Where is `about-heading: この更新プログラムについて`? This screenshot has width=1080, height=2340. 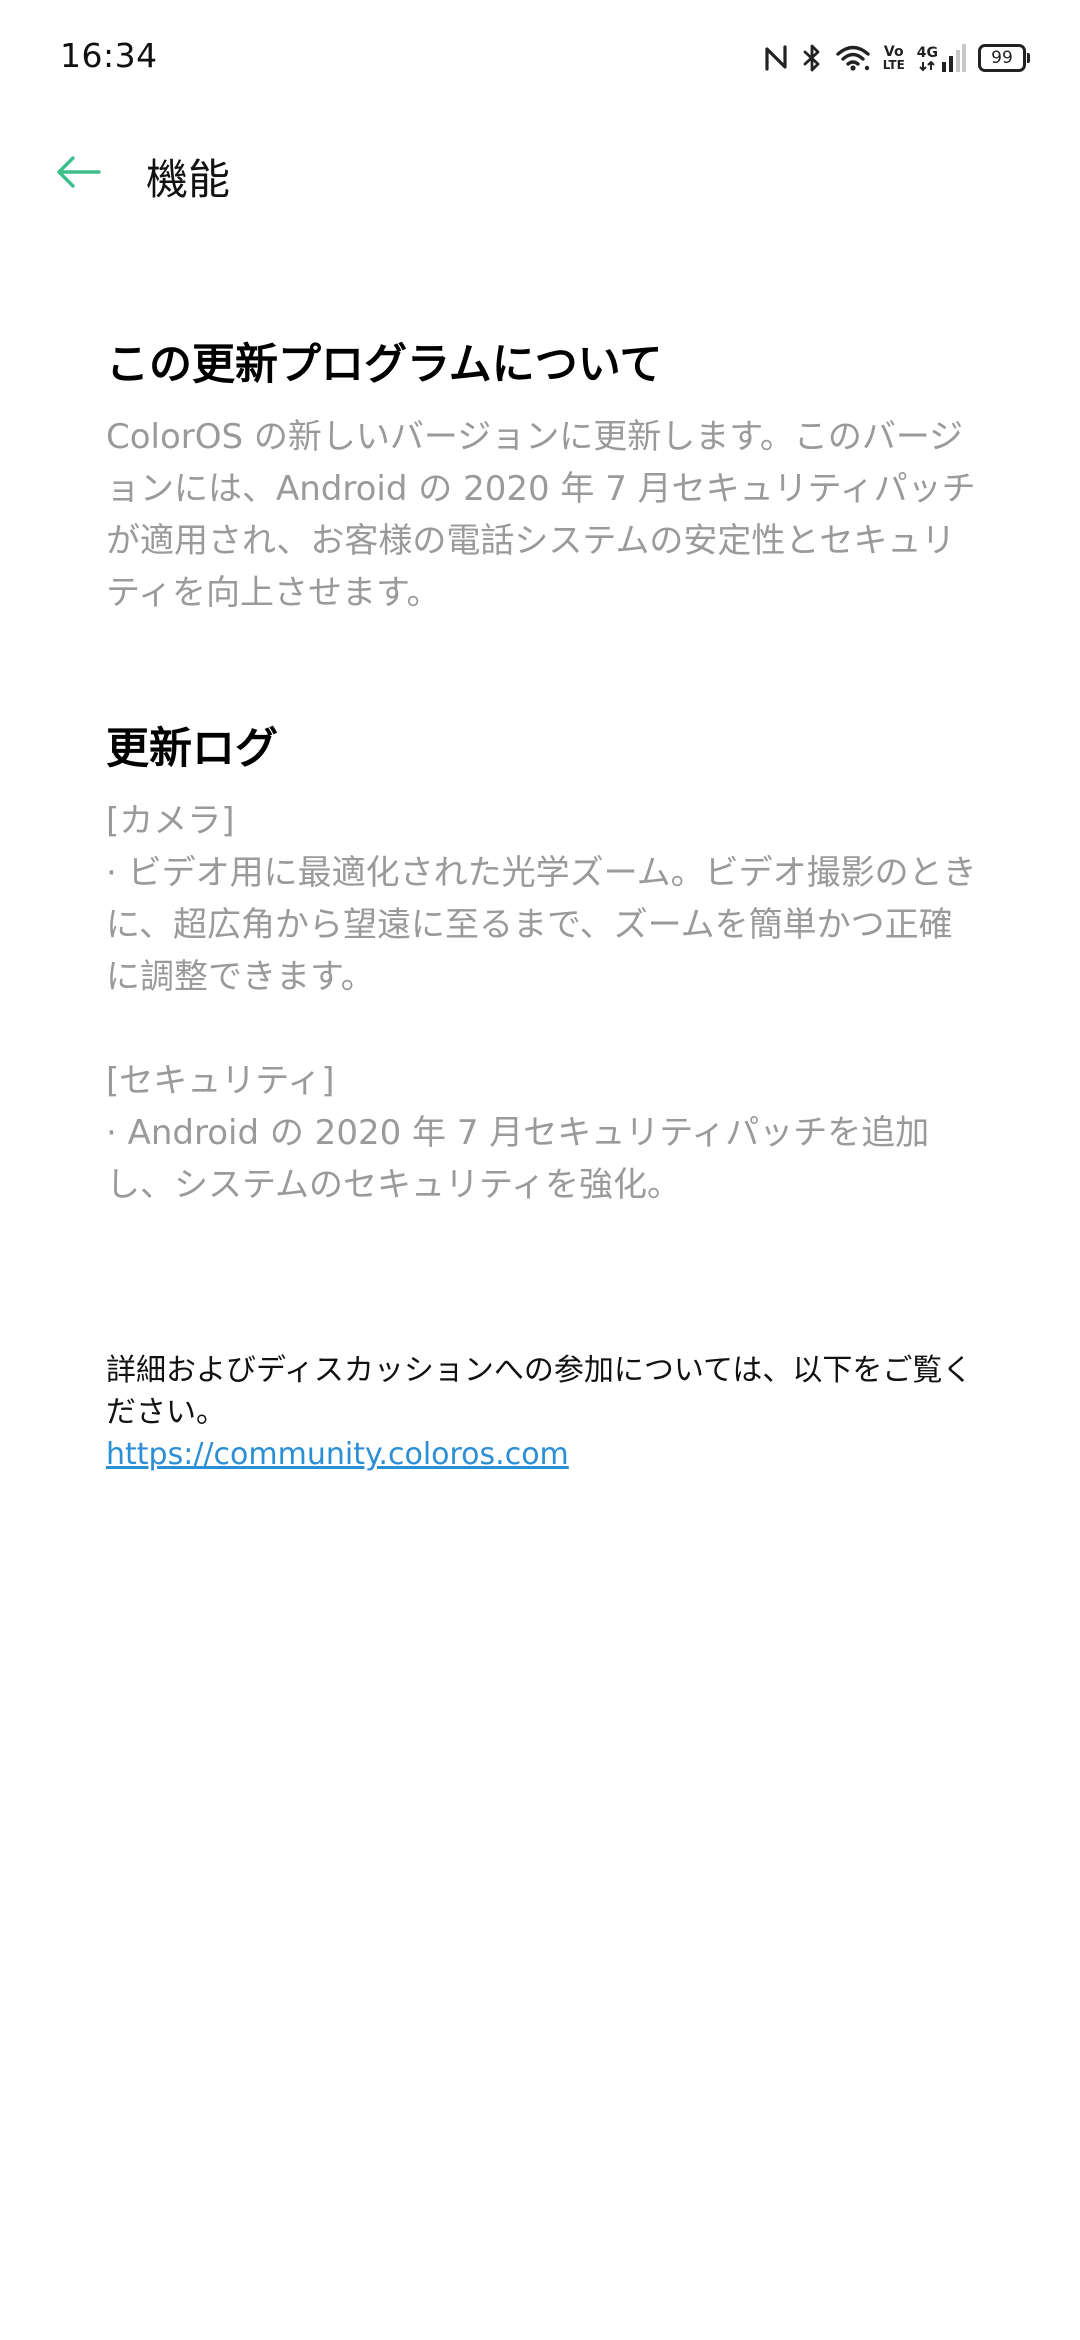 about-heading: この更新プログラムについて is located at coordinates (384, 365).